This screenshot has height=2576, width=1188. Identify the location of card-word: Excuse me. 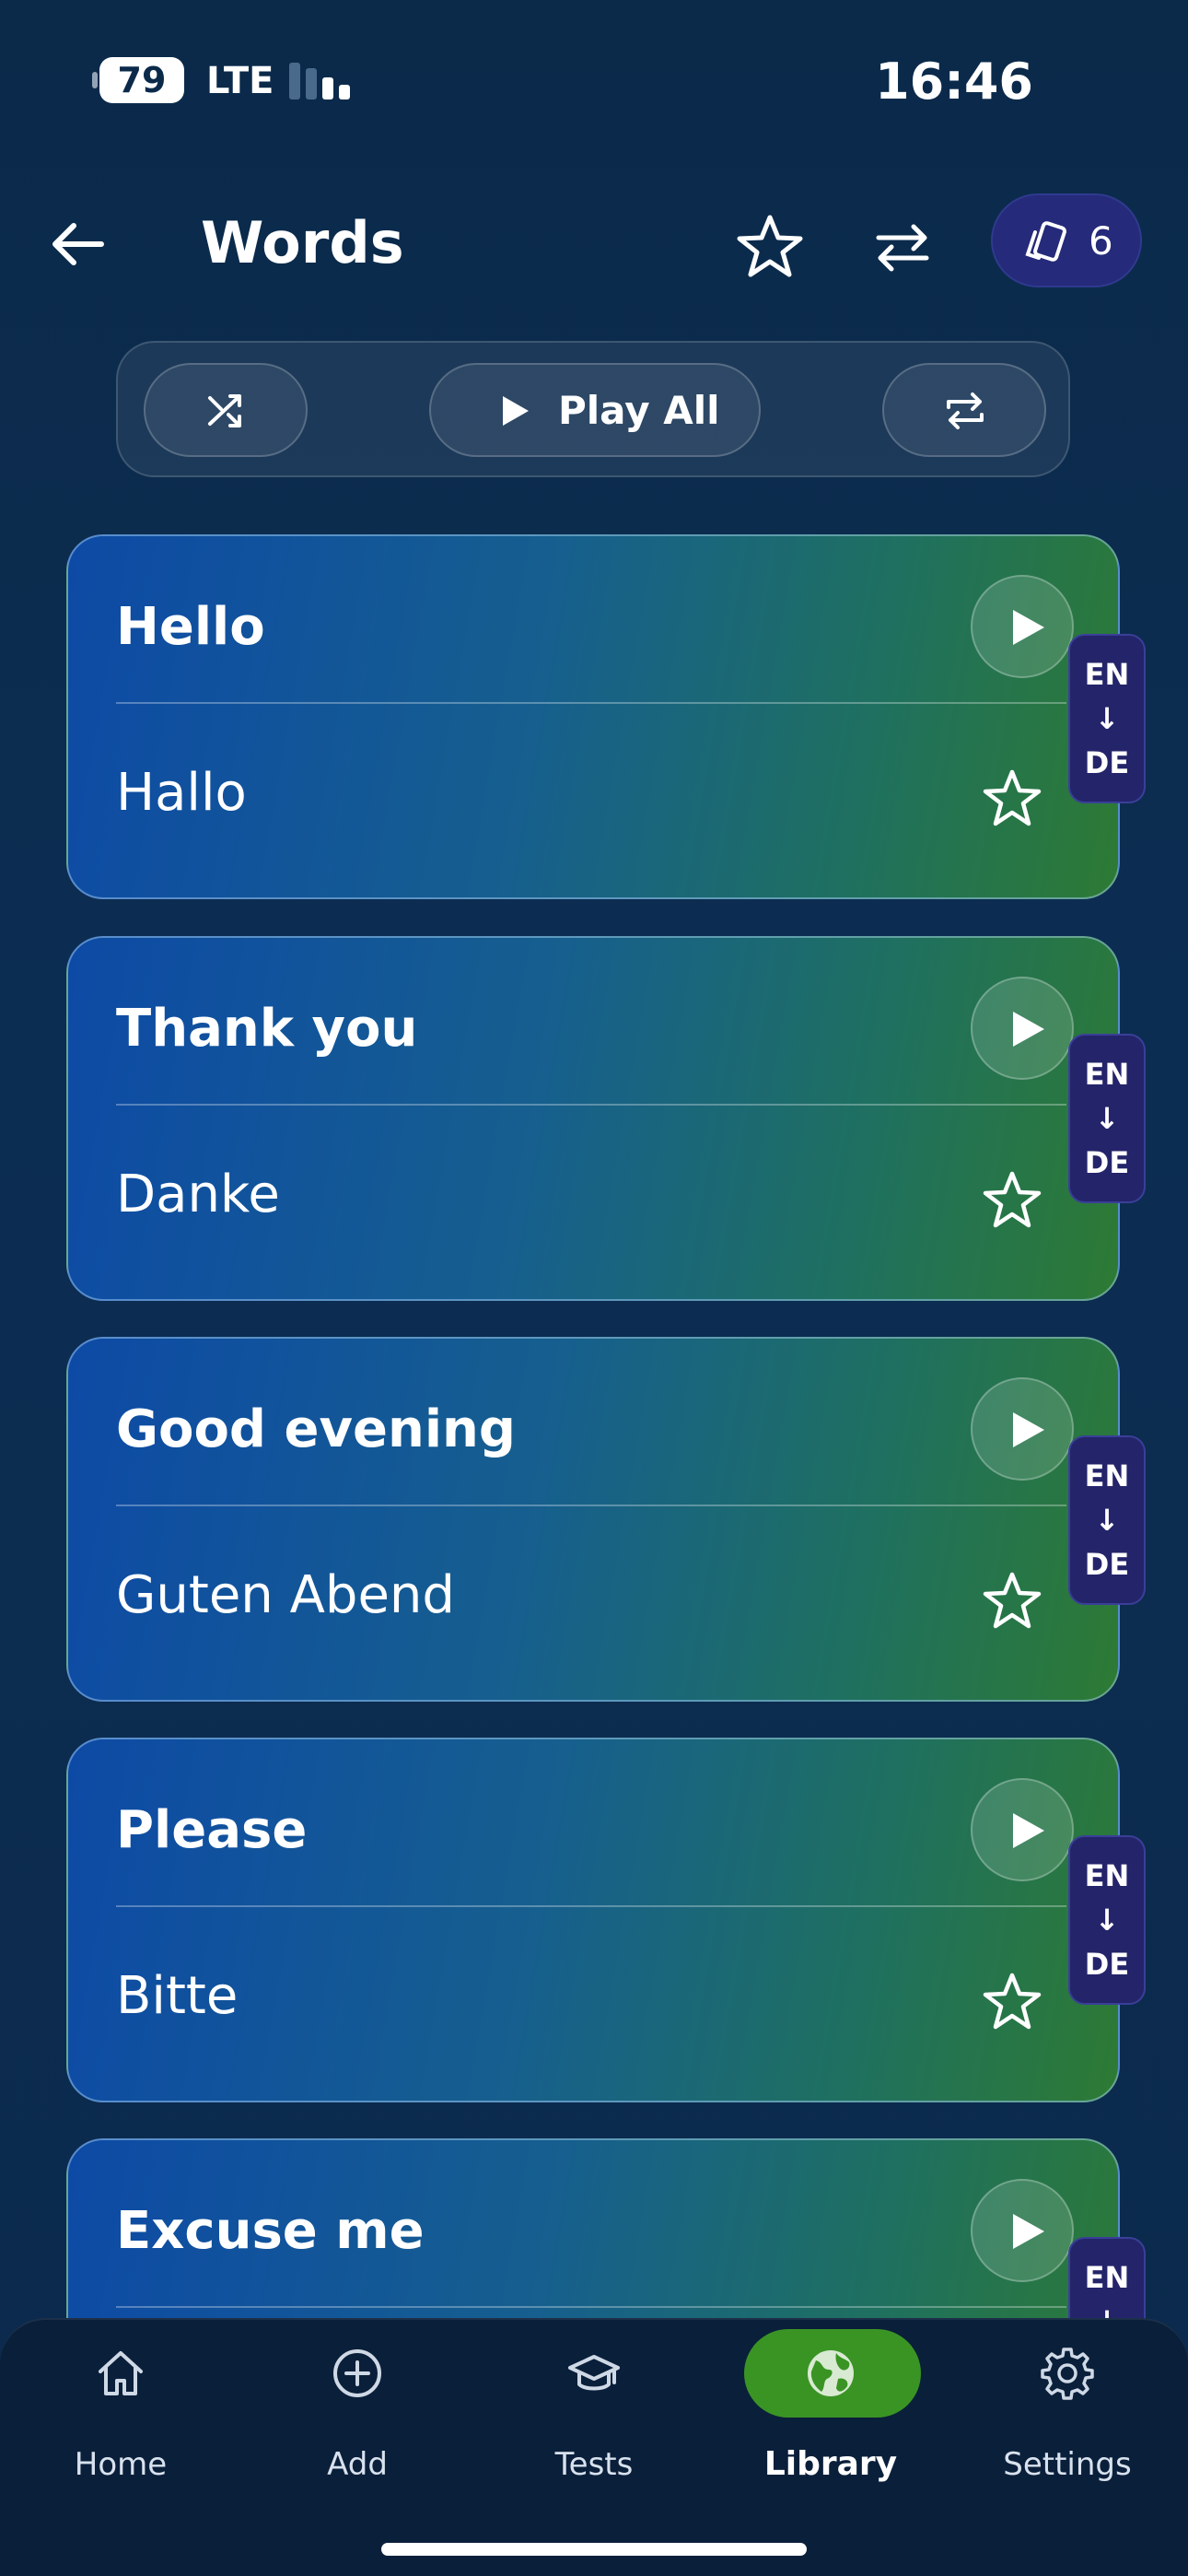
(270, 2231).